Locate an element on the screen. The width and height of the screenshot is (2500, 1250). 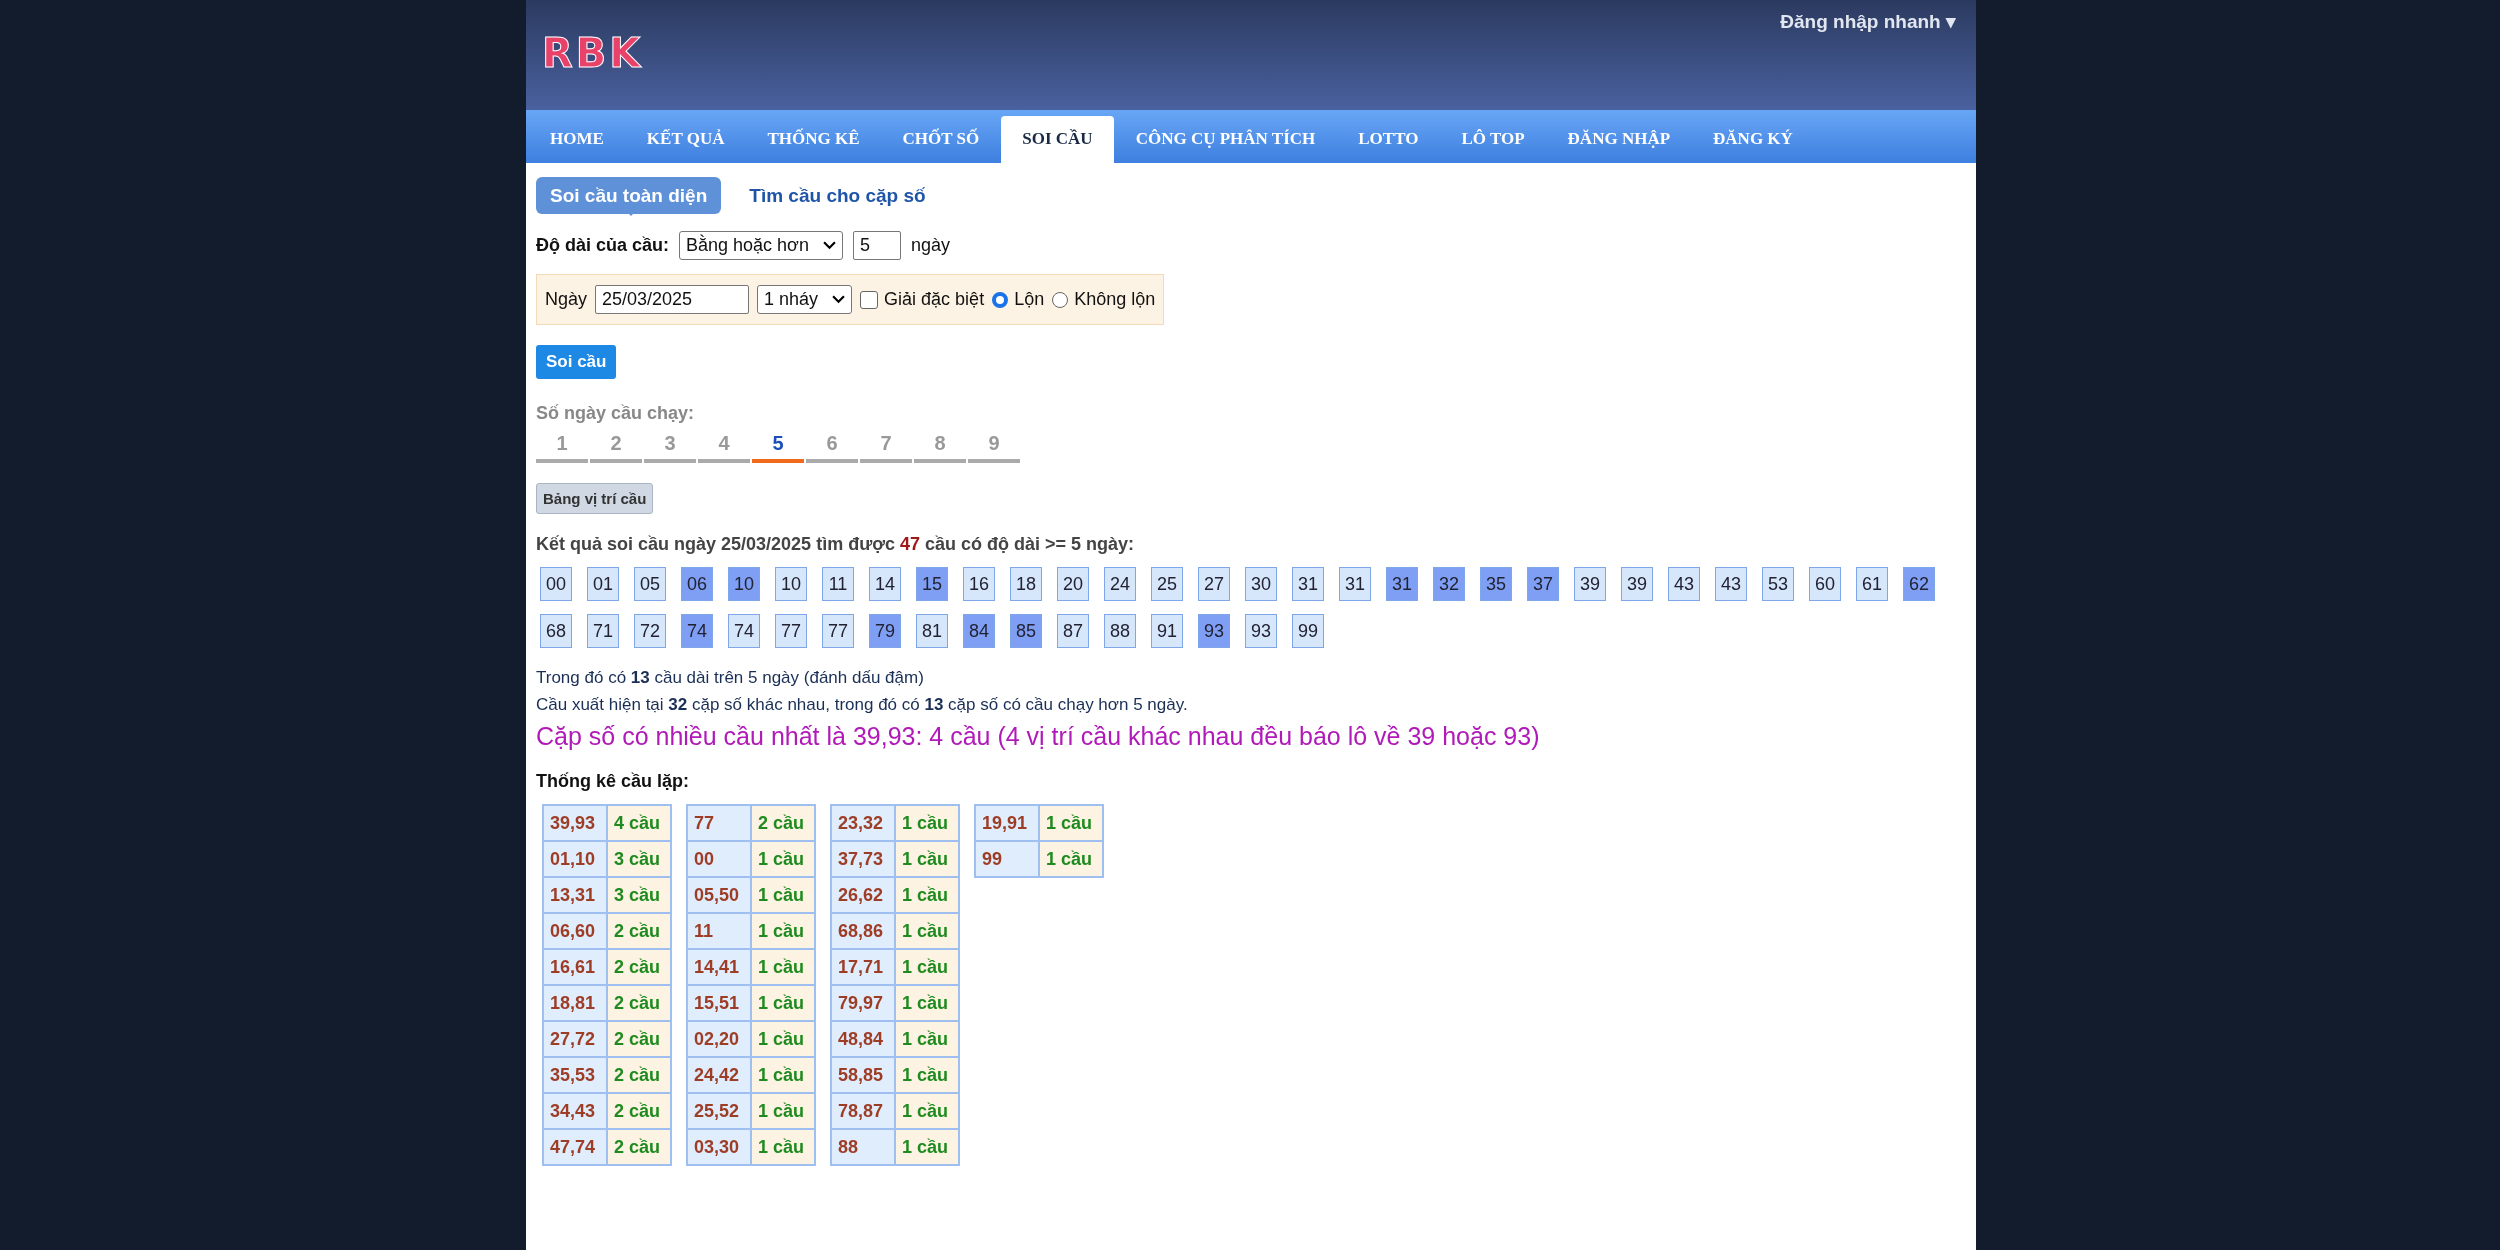
number-chip: 79 is located at coordinates (885, 631).